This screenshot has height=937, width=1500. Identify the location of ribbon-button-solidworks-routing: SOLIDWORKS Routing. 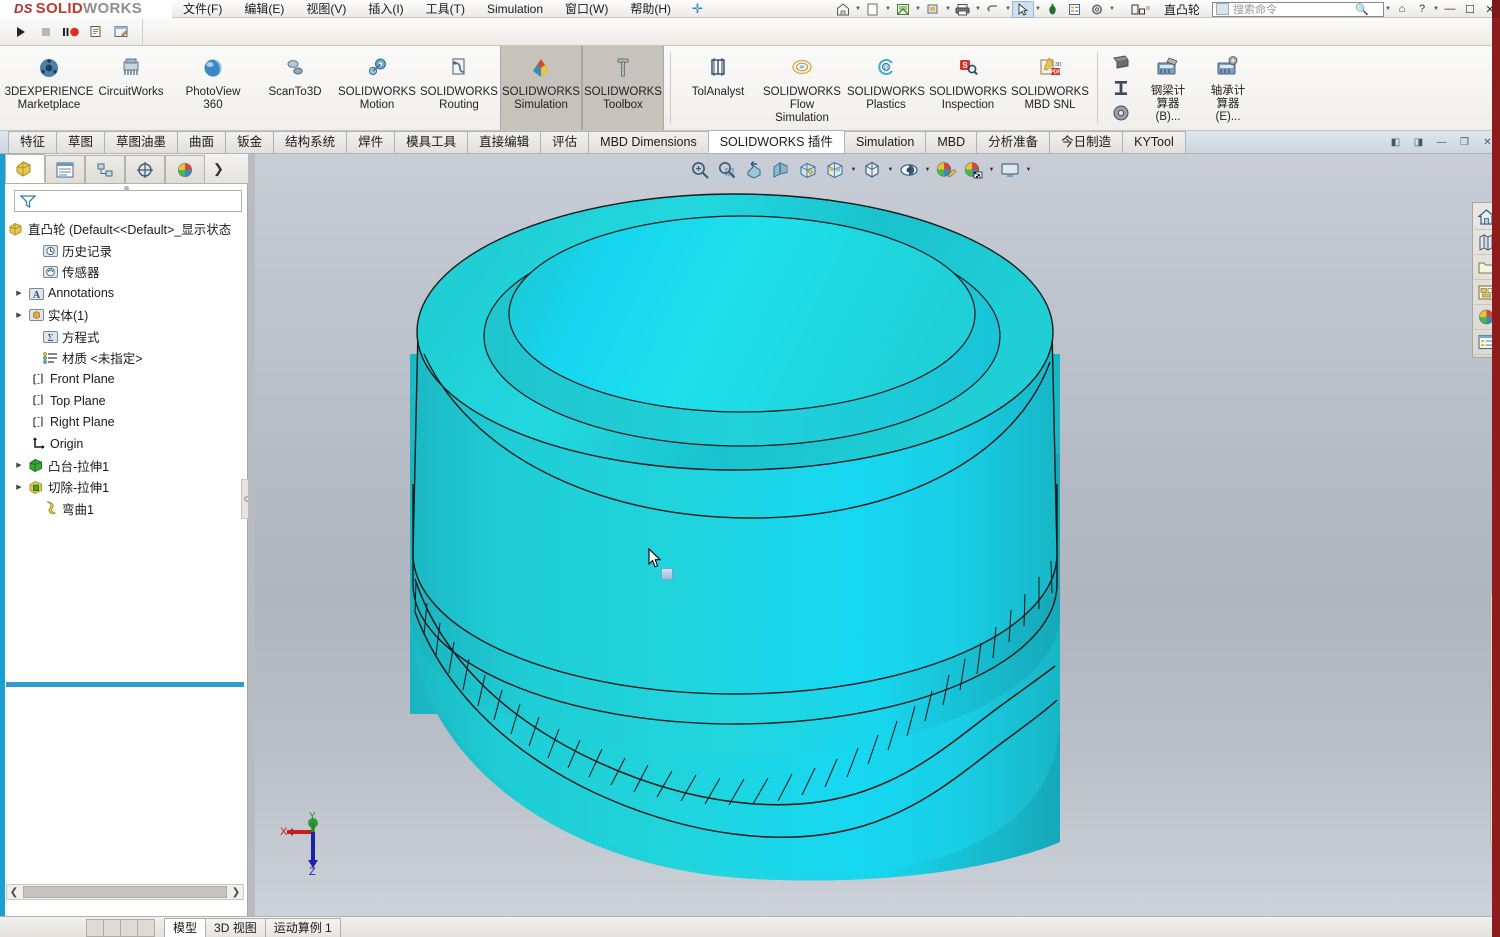
(459, 88).